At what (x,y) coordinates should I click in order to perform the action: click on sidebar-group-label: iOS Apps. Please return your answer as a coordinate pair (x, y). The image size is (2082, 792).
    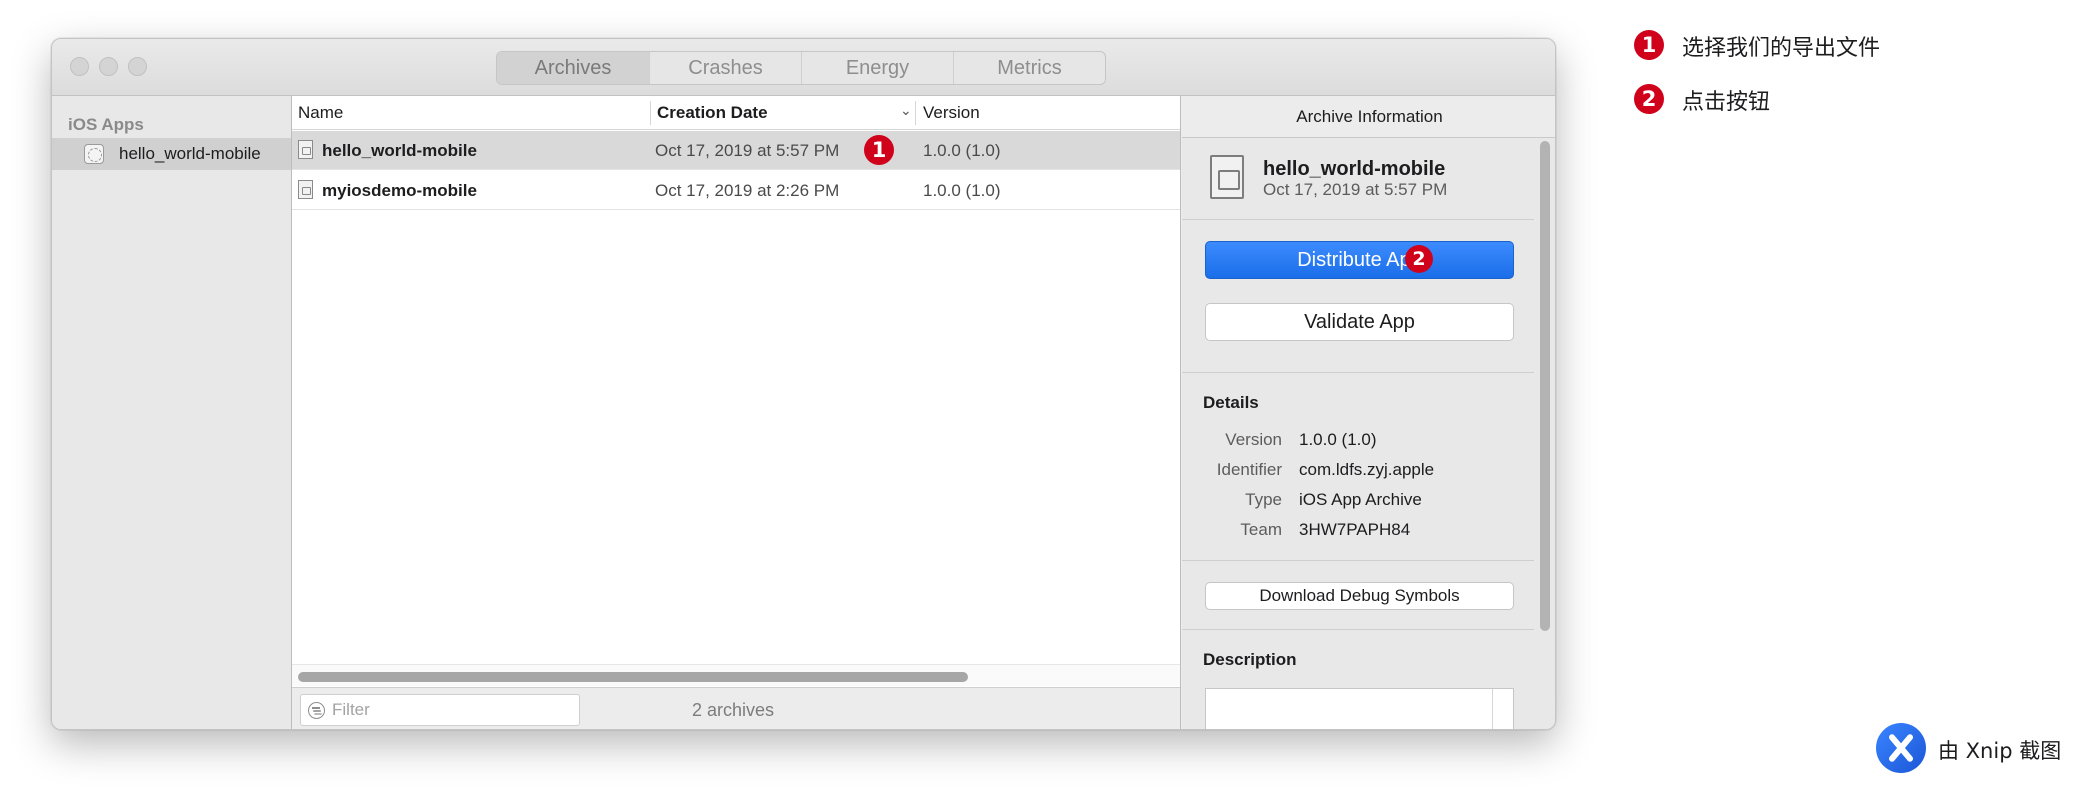
    Looking at the image, I should click on (106, 124).